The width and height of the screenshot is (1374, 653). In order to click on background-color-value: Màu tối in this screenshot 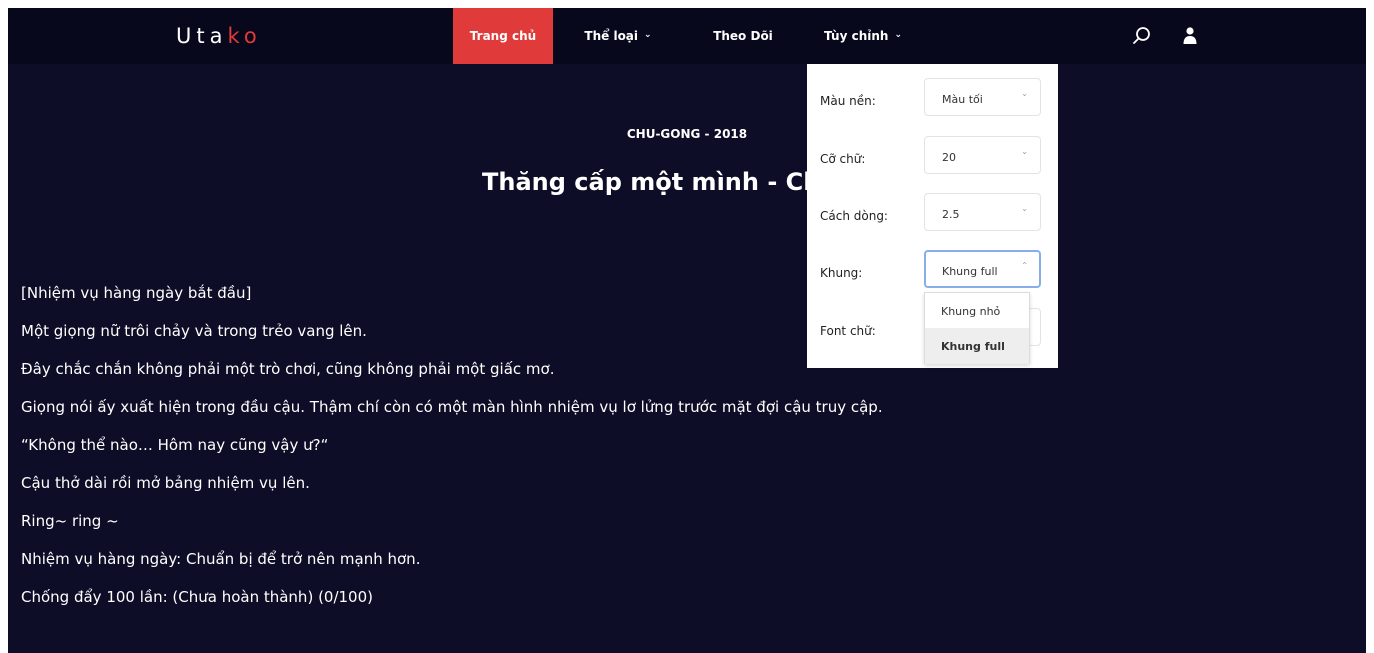, I will do `click(962, 99)`.